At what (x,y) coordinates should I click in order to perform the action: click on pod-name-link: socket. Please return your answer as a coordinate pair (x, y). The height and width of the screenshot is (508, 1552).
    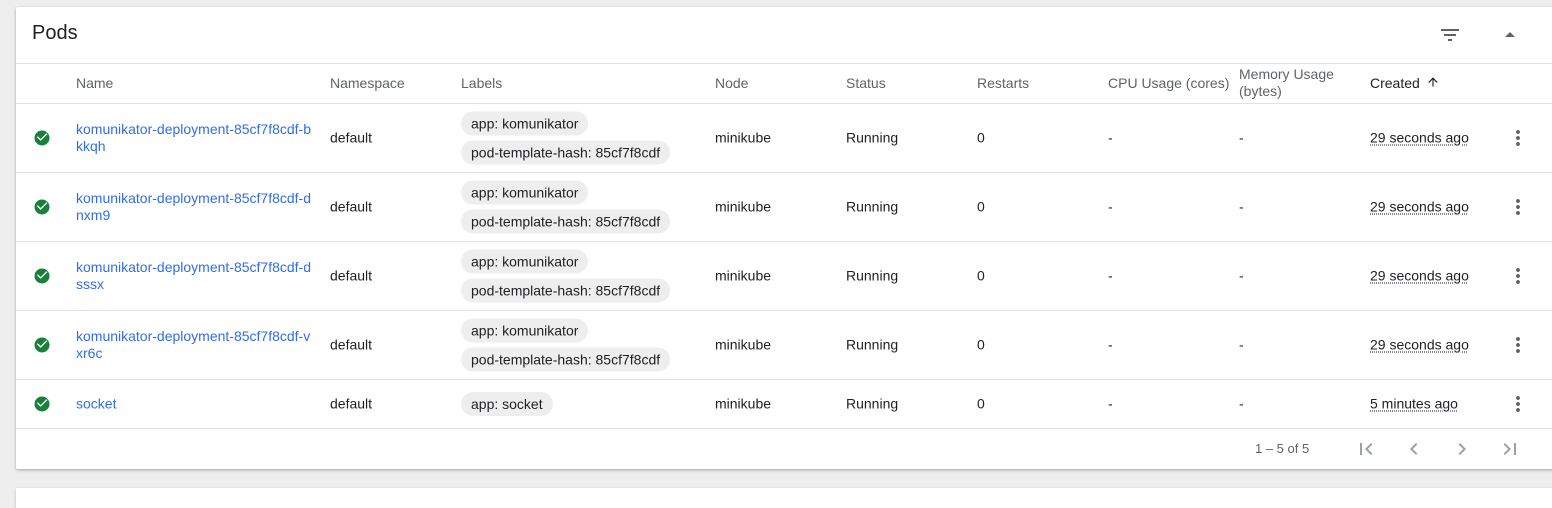
    Looking at the image, I should click on (196, 404).